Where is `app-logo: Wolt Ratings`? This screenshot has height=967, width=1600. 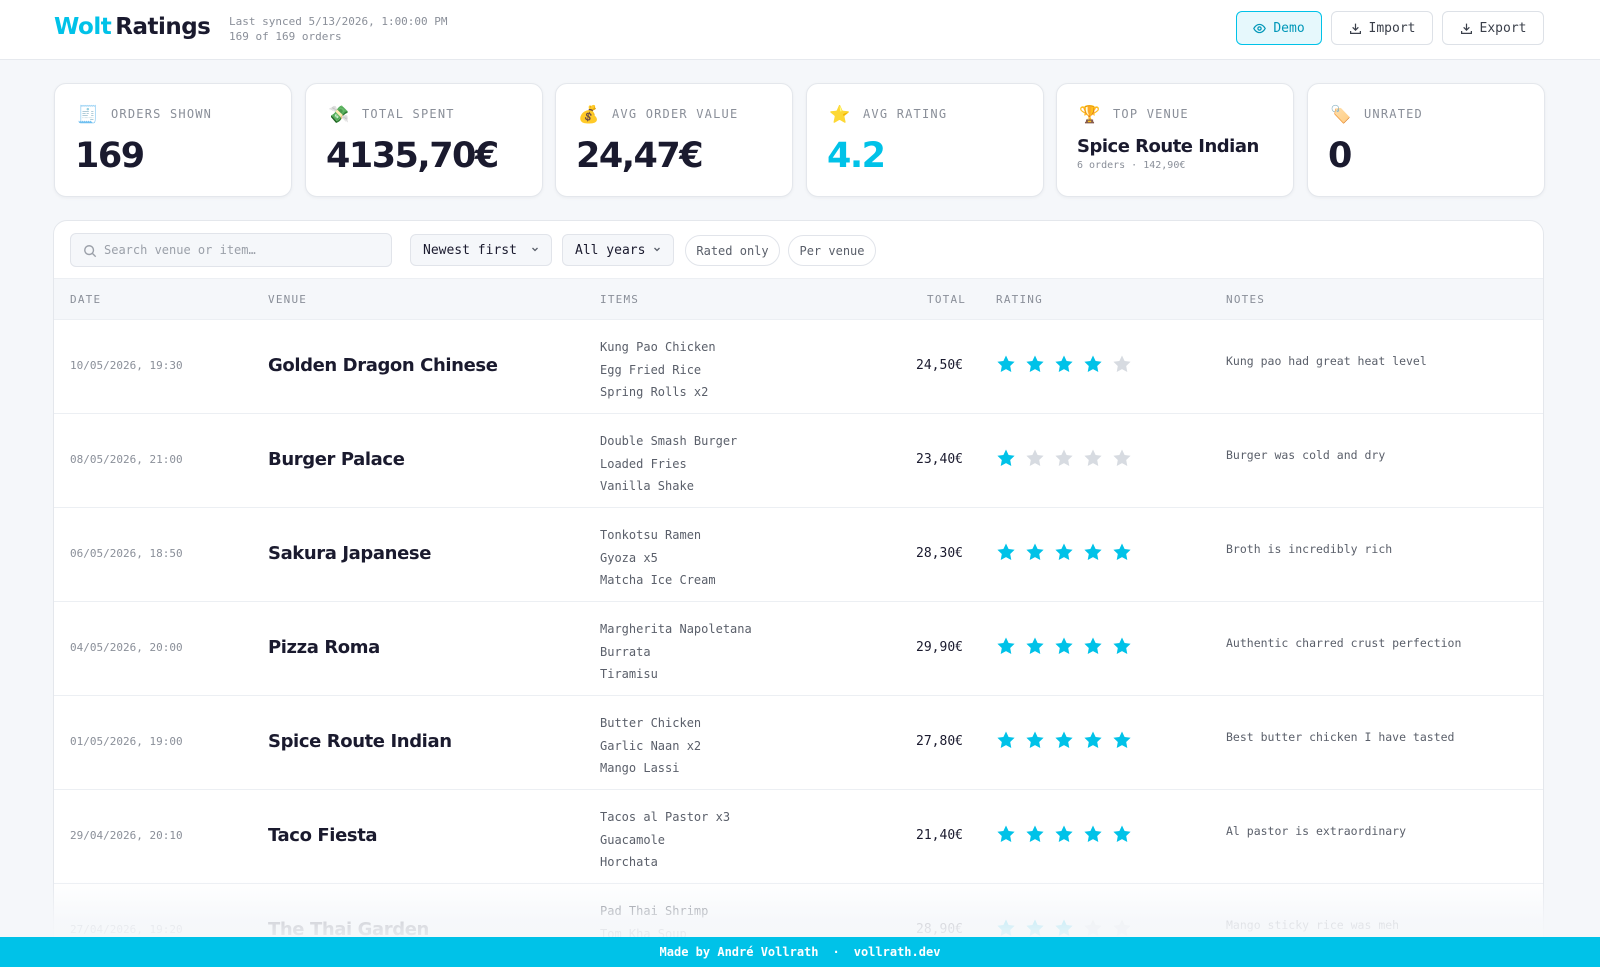 app-logo: Wolt Ratings is located at coordinates (132, 27).